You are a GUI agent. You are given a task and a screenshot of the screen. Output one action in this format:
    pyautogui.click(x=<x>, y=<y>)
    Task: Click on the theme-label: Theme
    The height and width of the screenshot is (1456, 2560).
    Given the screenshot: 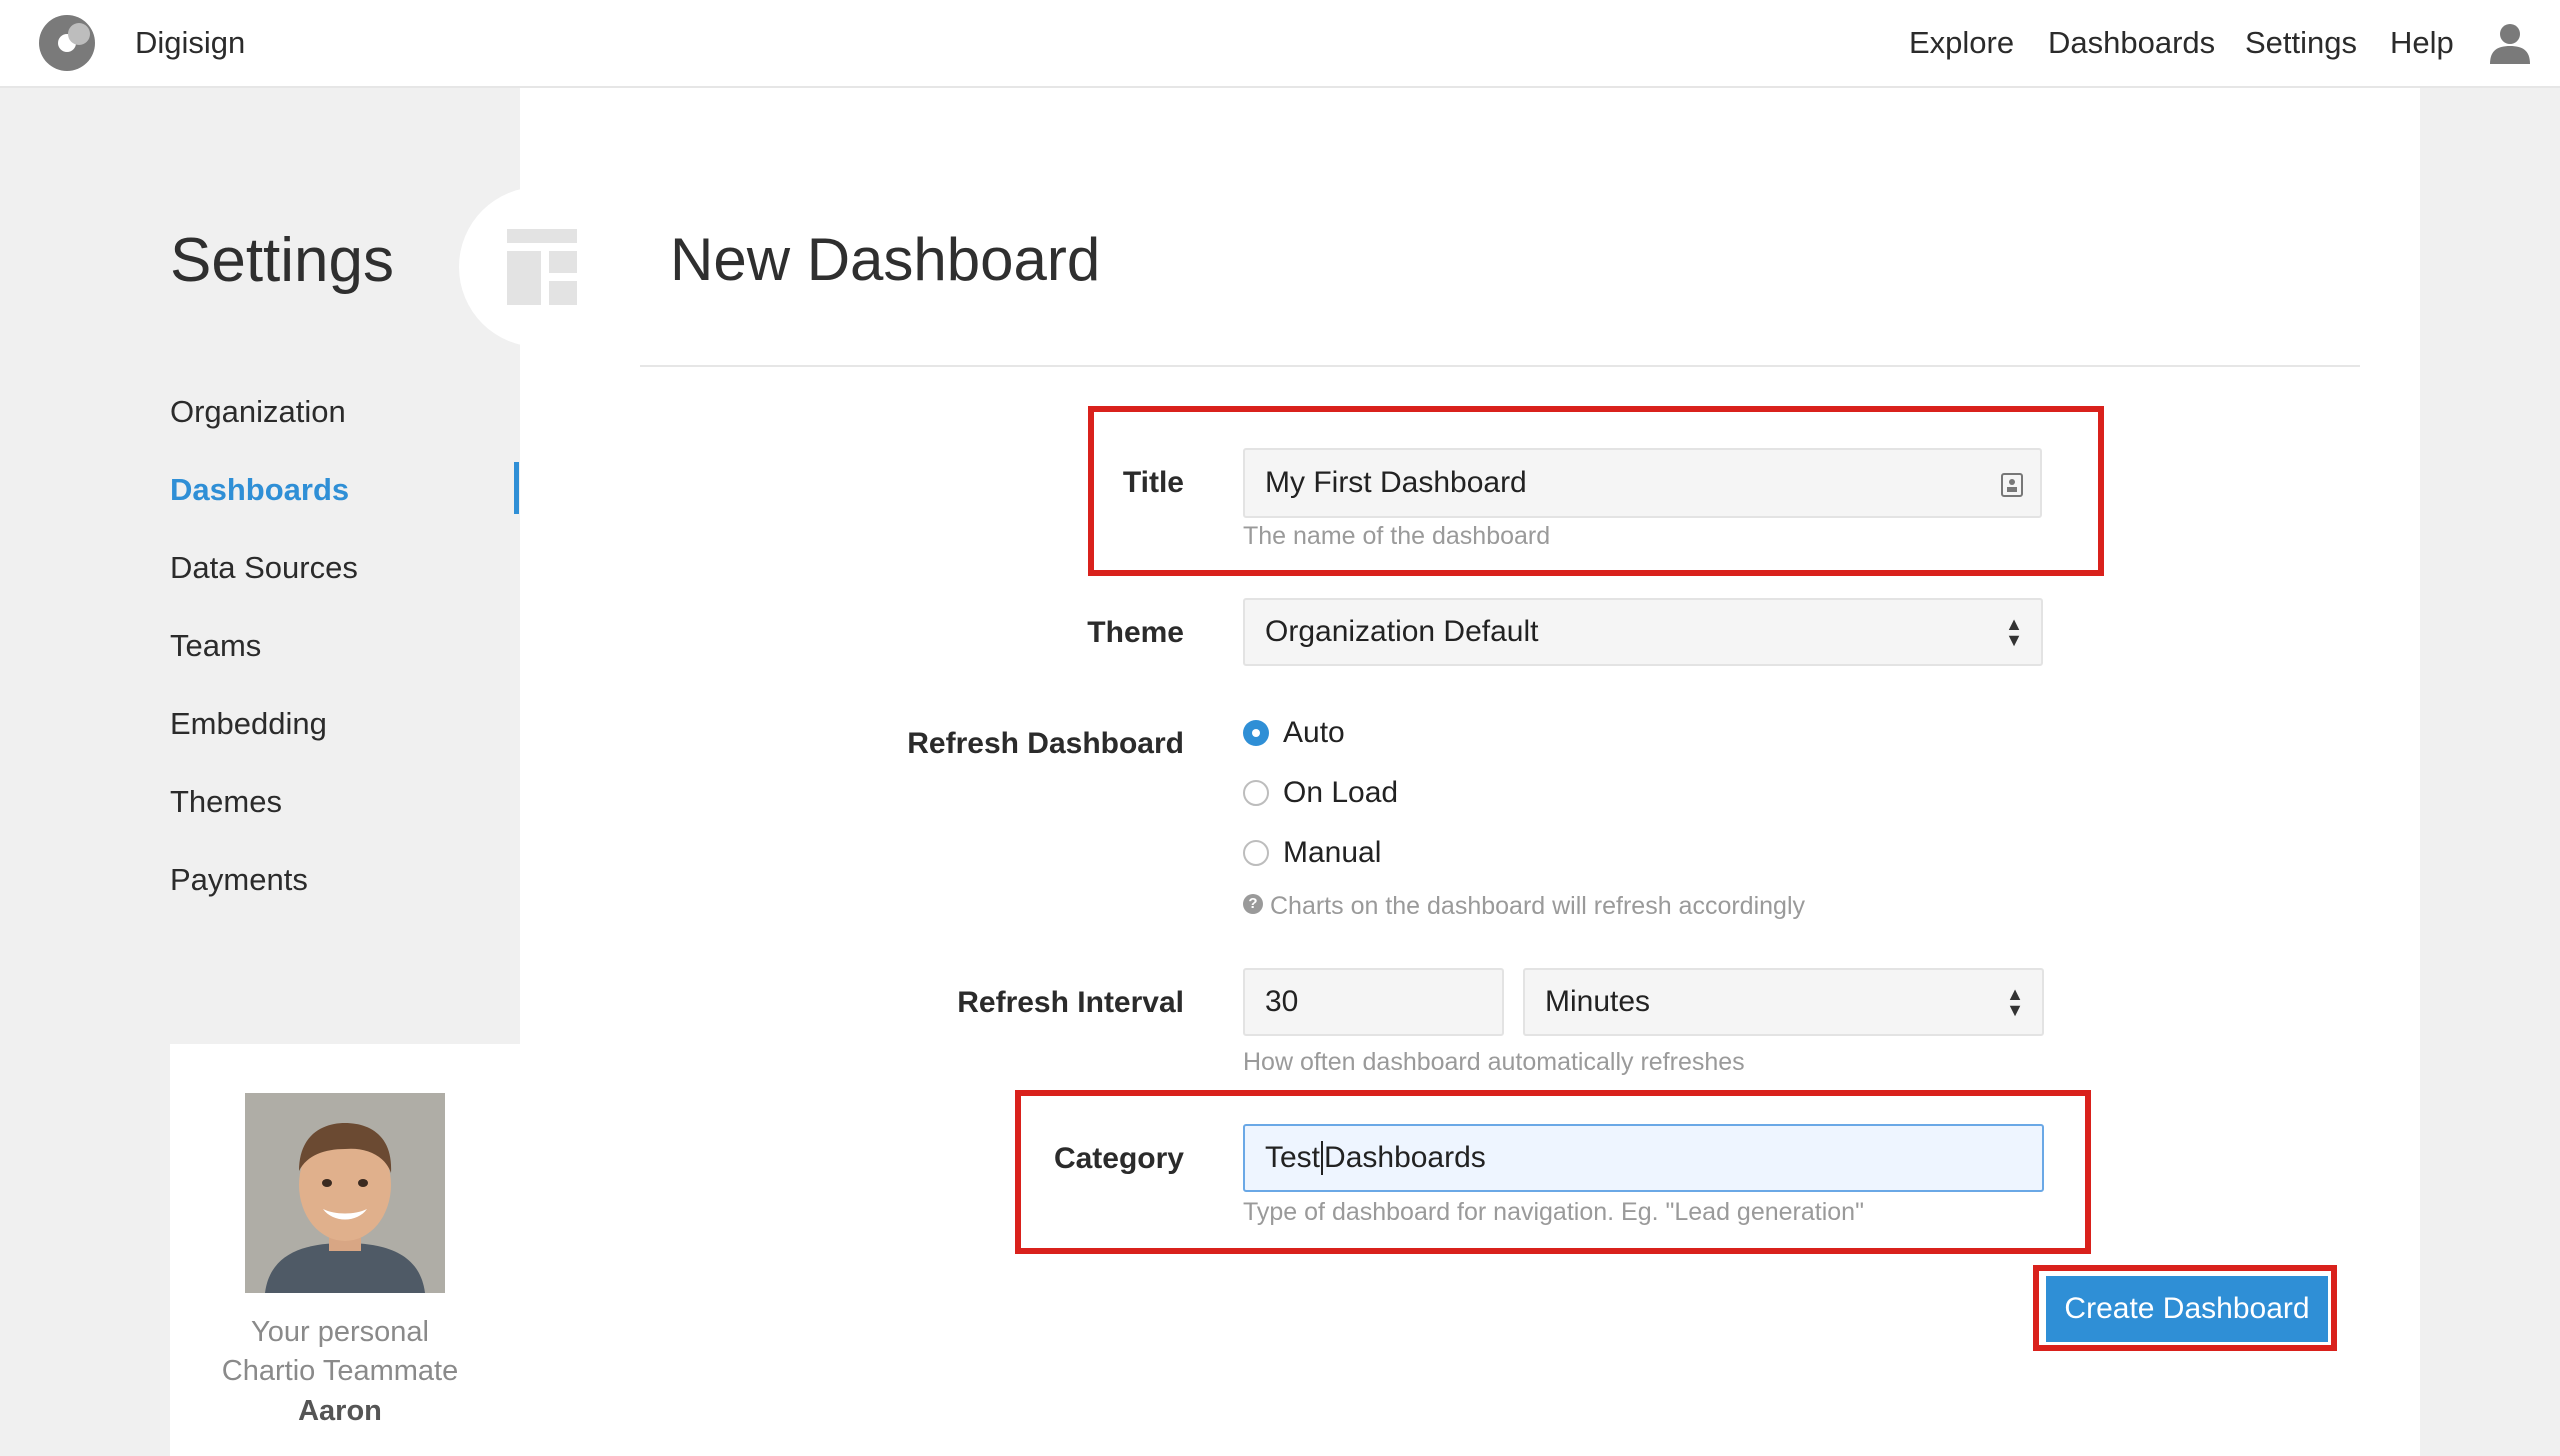 What is the action you would take?
    pyautogui.click(x=1135, y=632)
    